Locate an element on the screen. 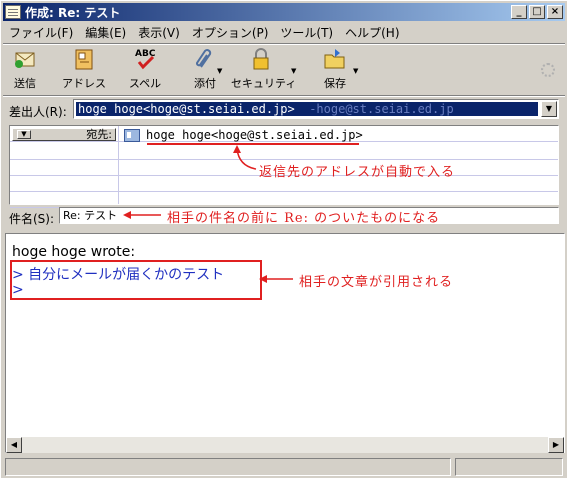 The image size is (568, 479). send-icon is located at coordinates (25, 59).